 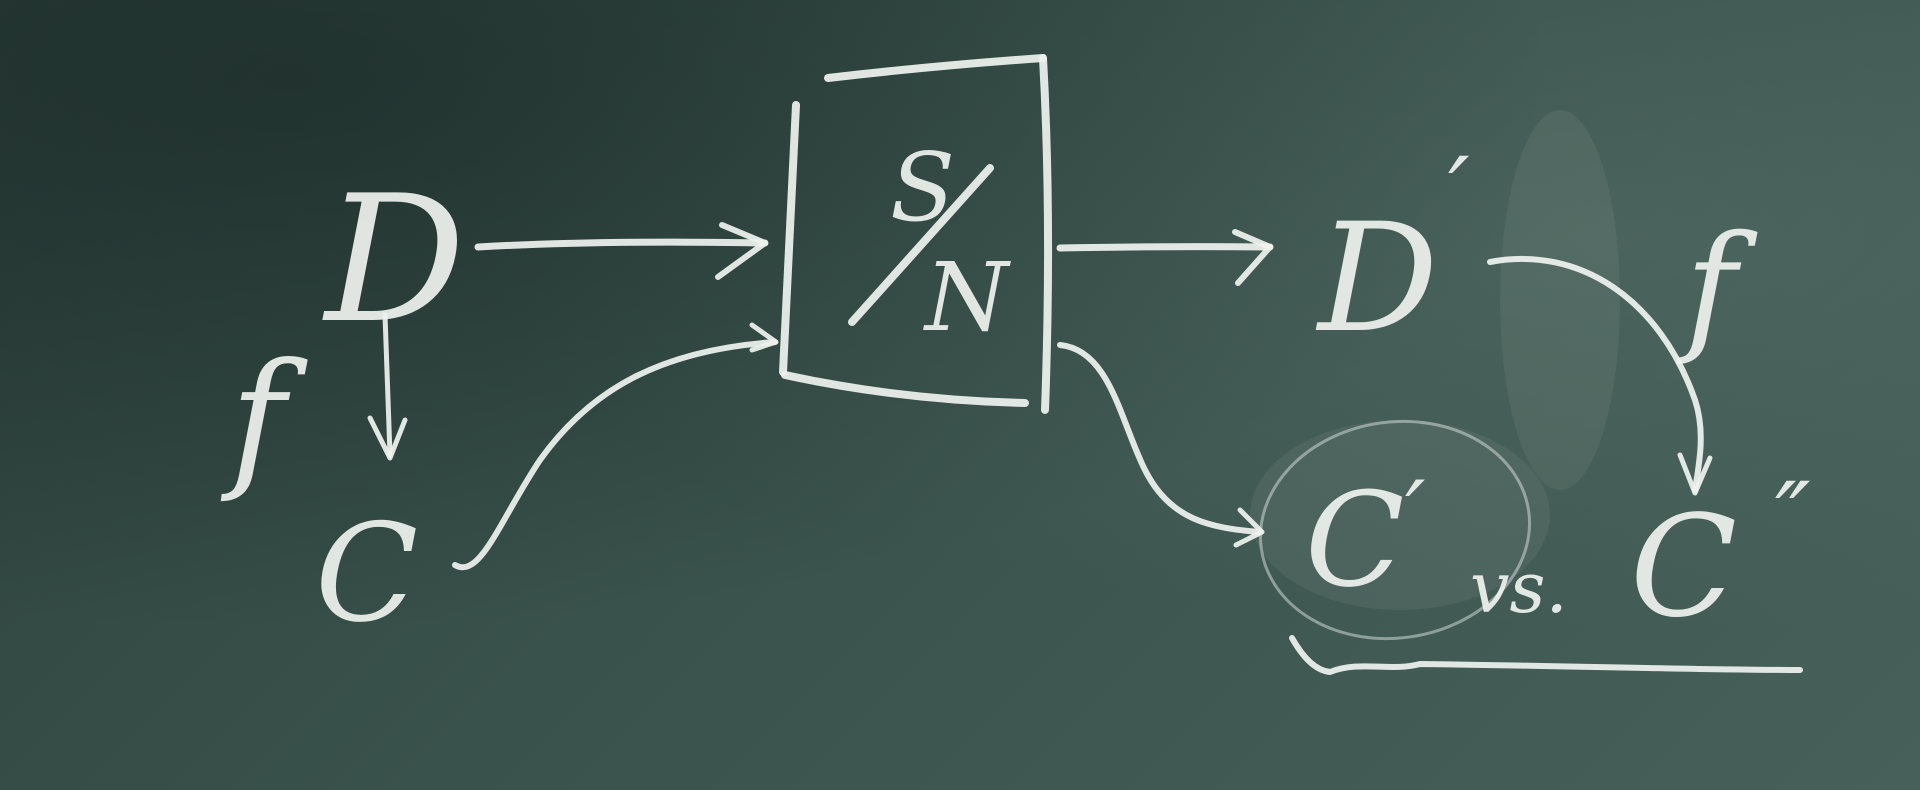 What do you see at coordinates (393, 260) in the screenshot?
I see `input-d-label: D` at bounding box center [393, 260].